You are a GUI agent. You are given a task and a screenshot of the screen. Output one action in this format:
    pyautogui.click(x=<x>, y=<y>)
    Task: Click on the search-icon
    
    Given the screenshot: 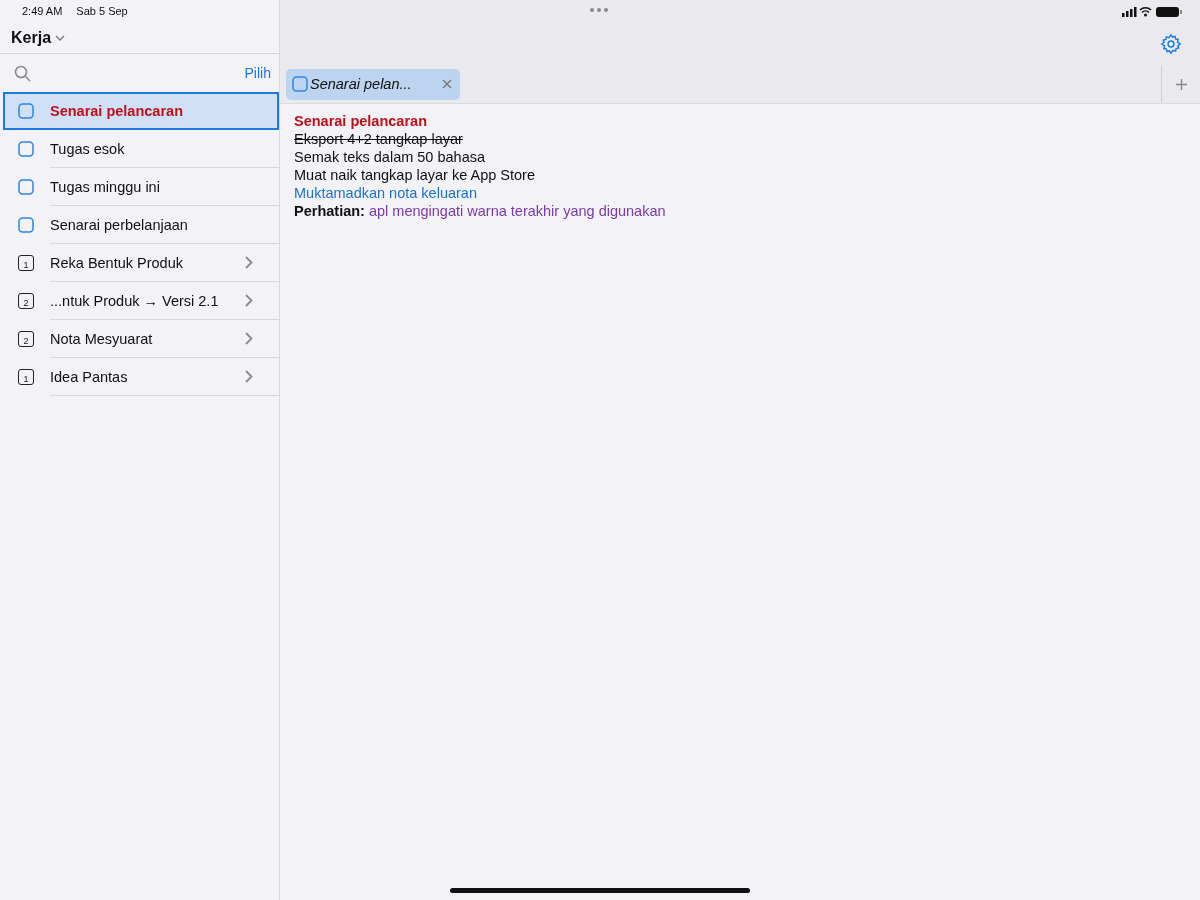 What is the action you would take?
    pyautogui.click(x=22, y=73)
    